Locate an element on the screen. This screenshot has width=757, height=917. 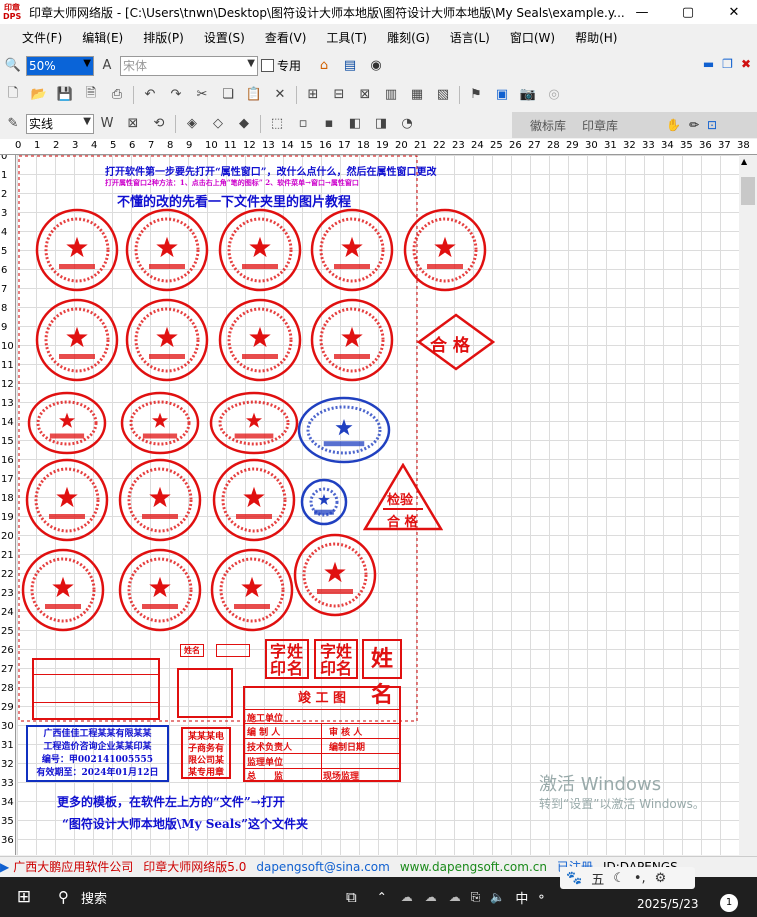
menu-file: 文件(F) is located at coordinates (42, 37).